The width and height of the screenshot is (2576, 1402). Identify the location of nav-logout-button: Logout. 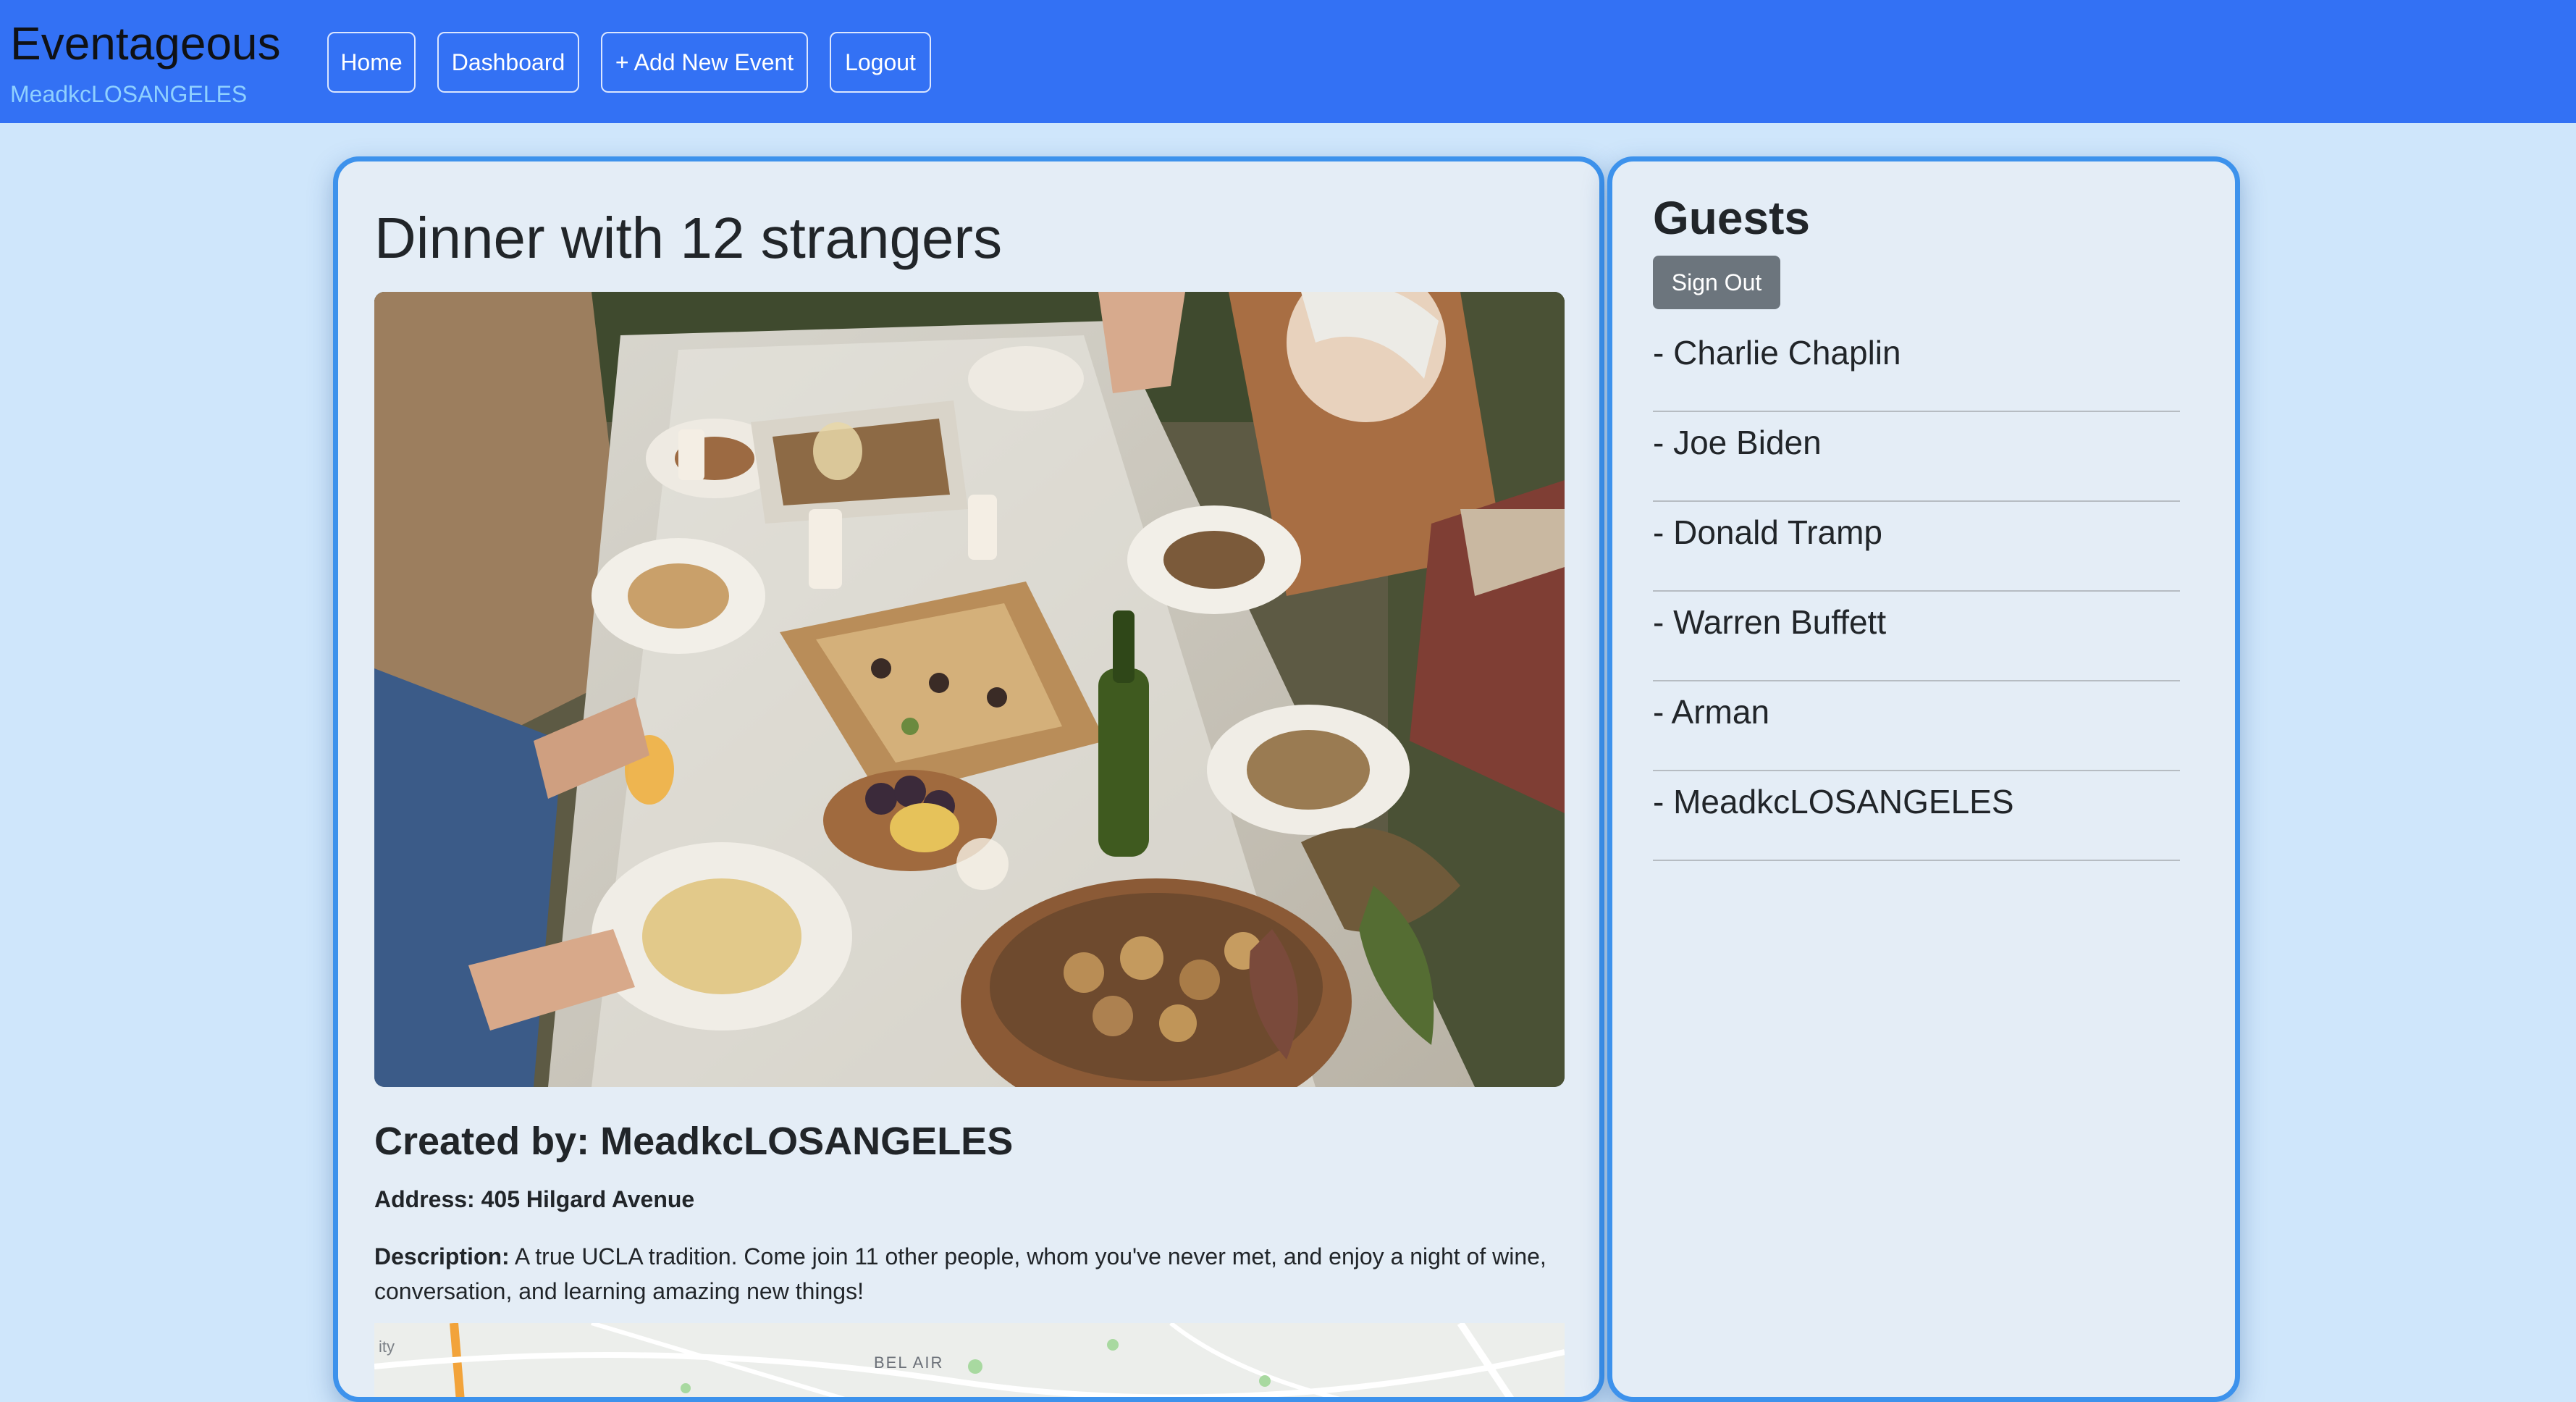
(880, 62).